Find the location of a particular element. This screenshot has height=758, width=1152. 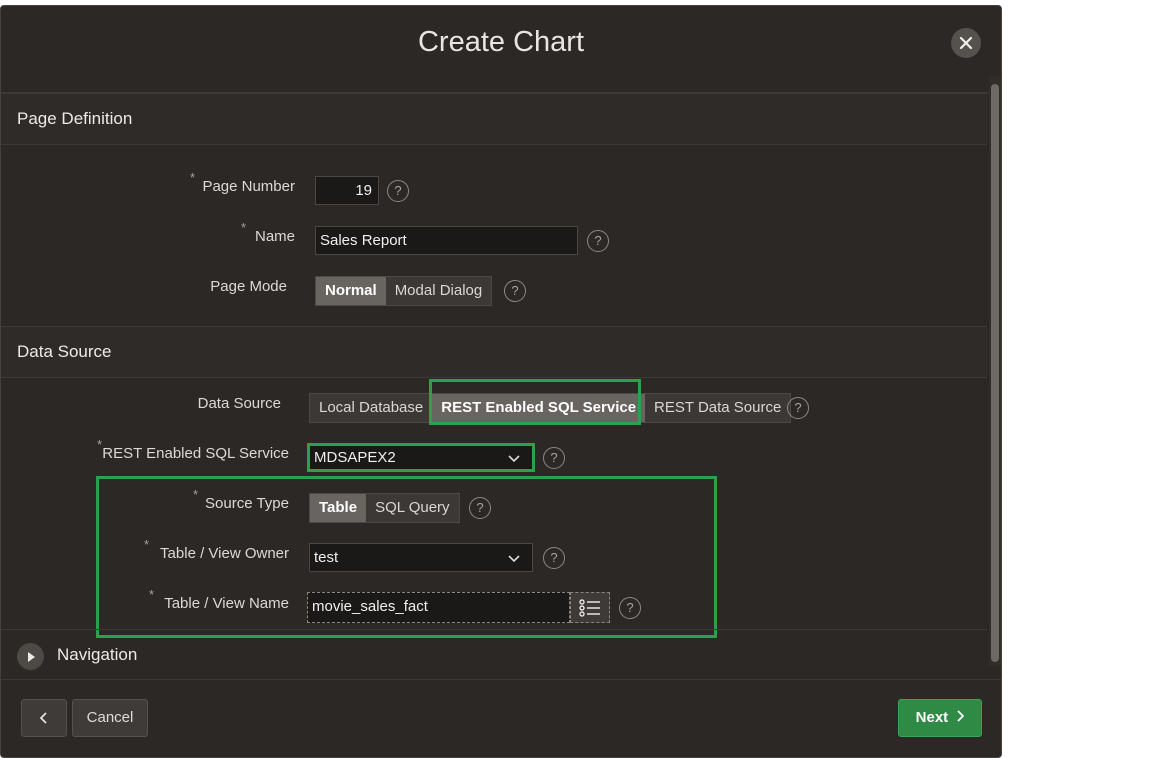

table-view-name-label: Table / View Name is located at coordinates (226, 603).